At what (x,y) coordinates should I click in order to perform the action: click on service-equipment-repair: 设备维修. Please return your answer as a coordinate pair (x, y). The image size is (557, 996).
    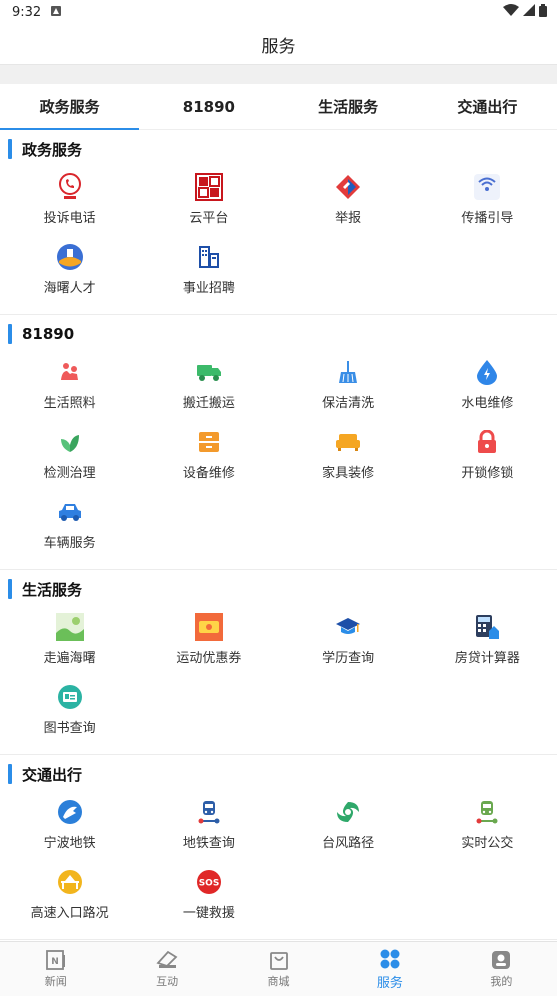
    Looking at the image, I should click on (208, 458).